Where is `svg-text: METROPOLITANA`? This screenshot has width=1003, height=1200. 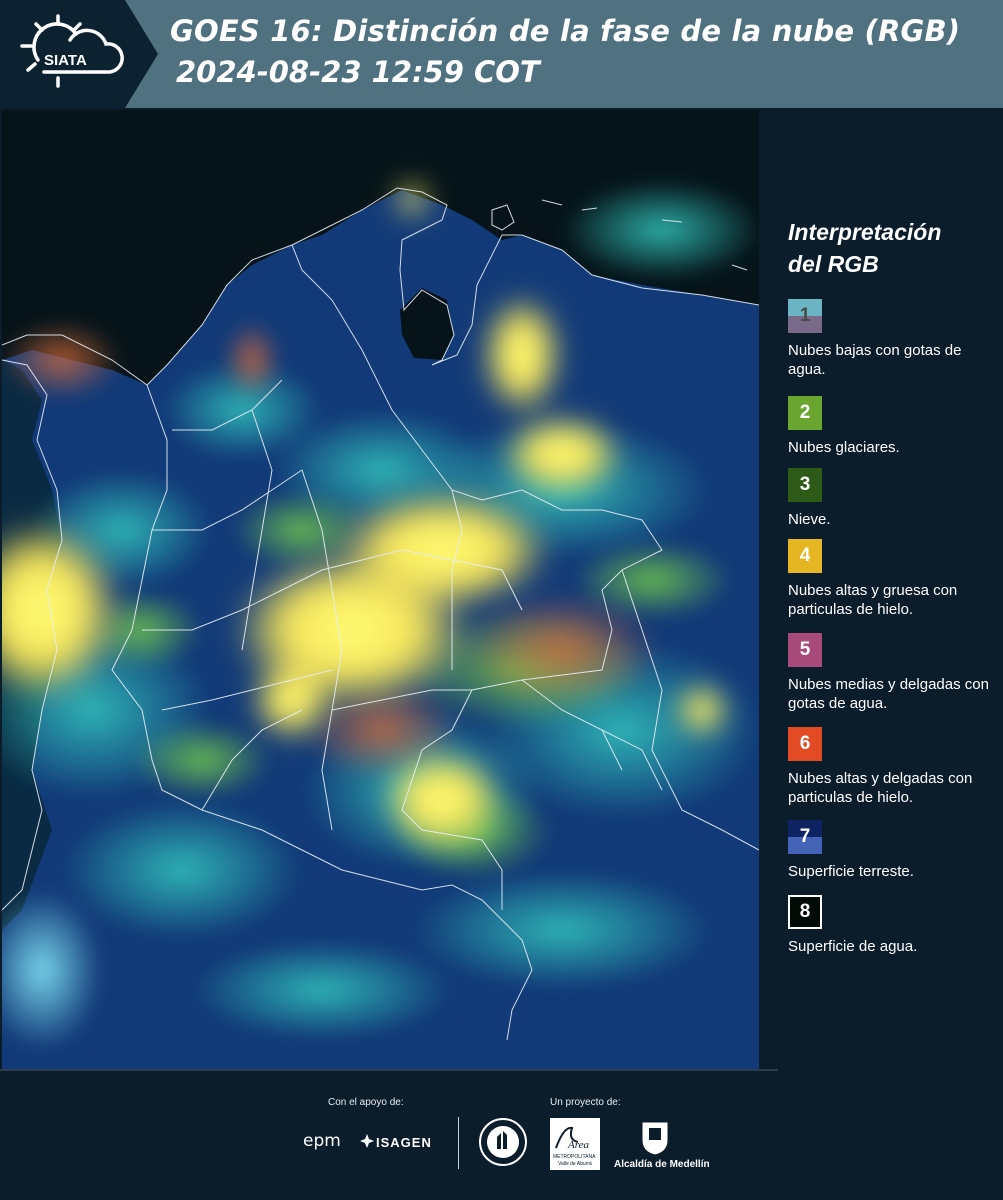 svg-text: METROPOLITANA is located at coordinates (574, 1157).